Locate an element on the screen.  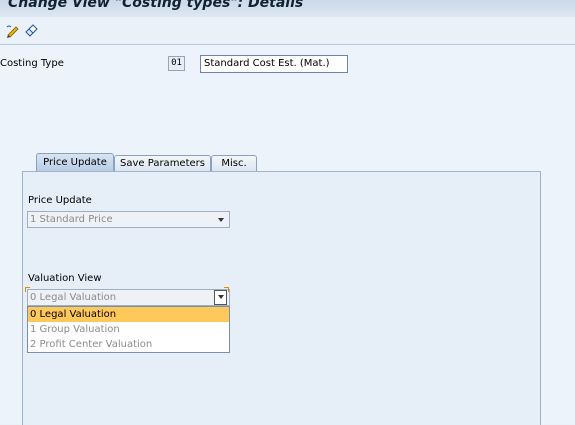
costing-type-description: Standard Cost Est. (Mat.) is located at coordinates (274, 64).